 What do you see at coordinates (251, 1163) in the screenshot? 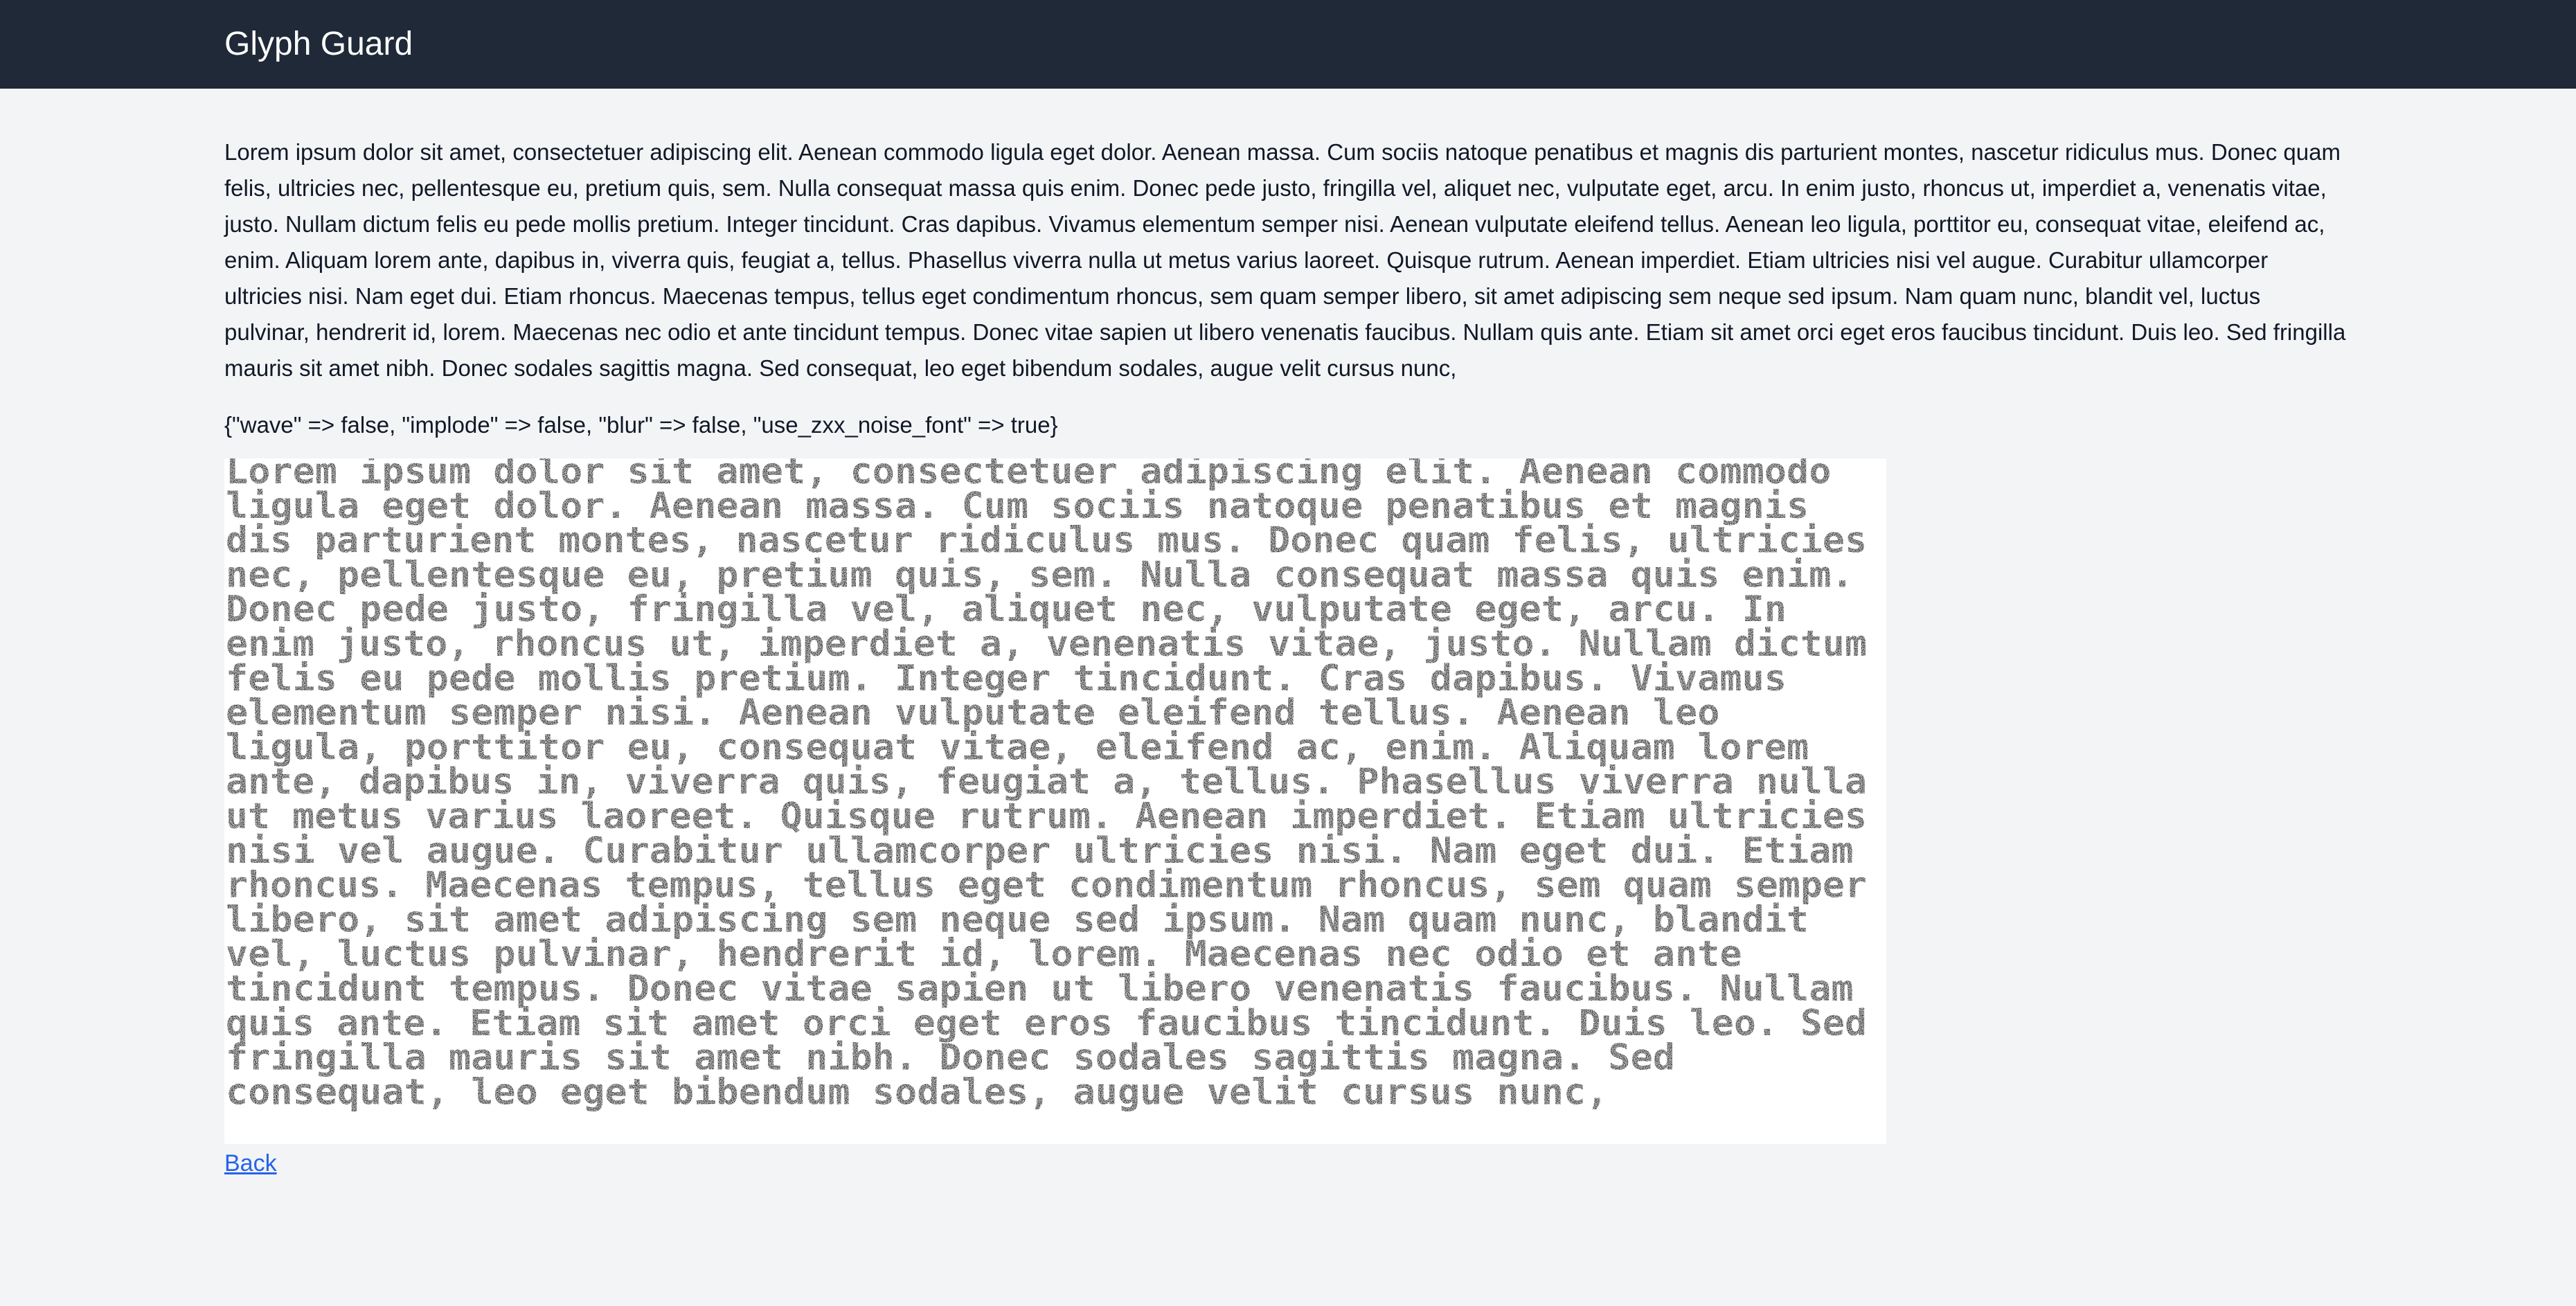
I see `back-link: Back` at bounding box center [251, 1163].